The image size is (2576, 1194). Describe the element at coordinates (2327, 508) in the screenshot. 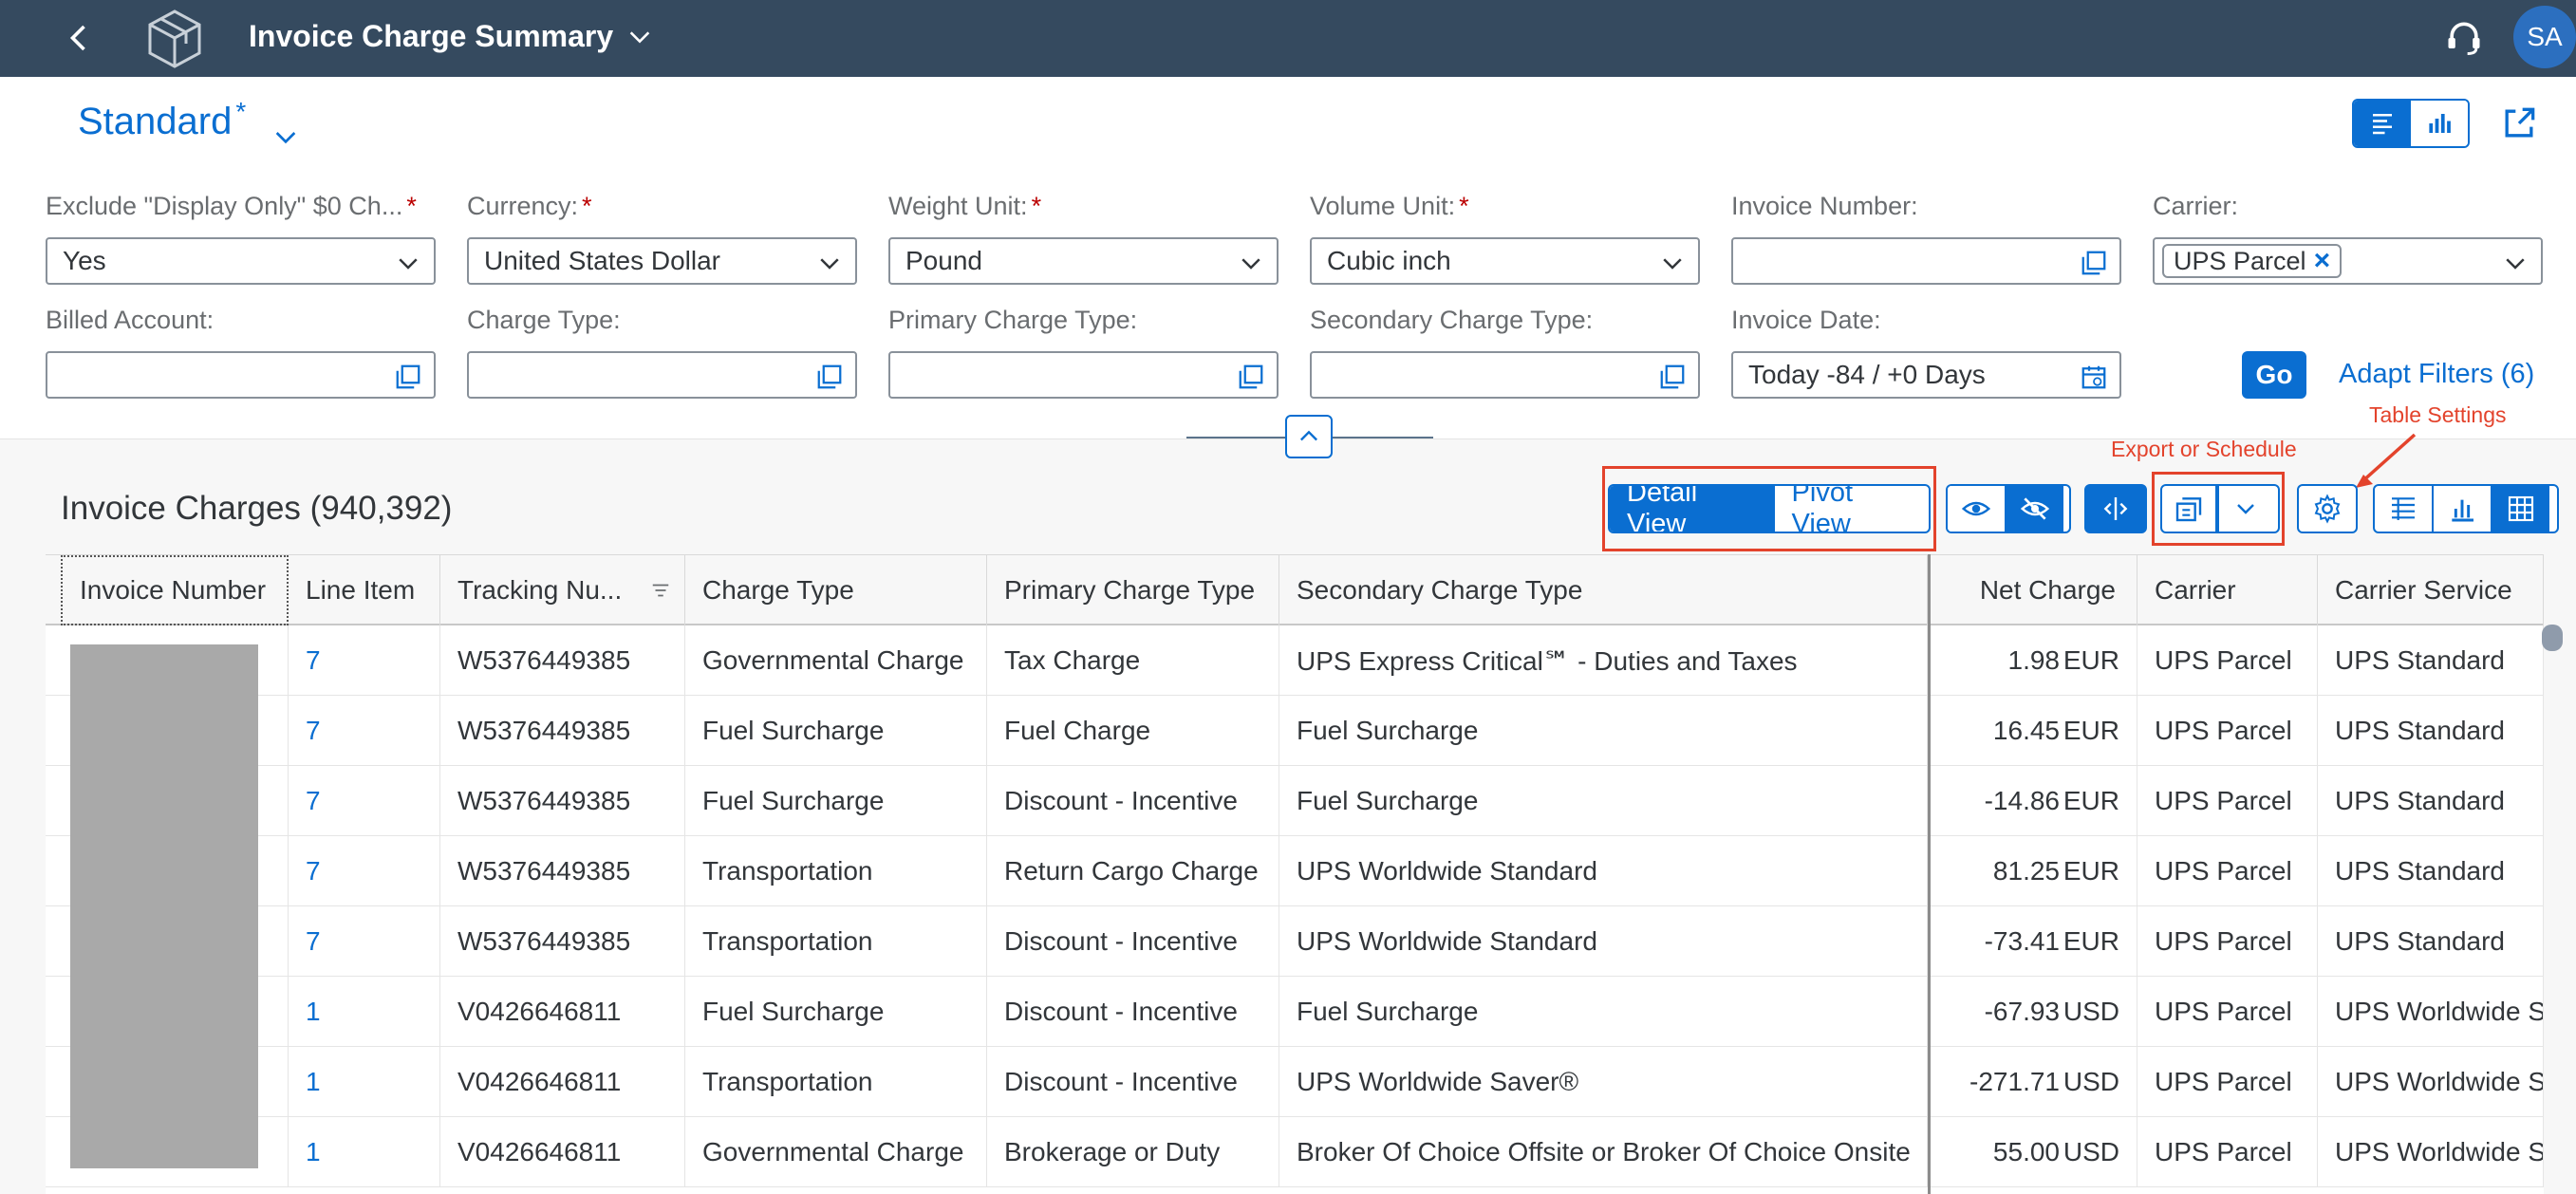

I see `table-settings-button` at that location.